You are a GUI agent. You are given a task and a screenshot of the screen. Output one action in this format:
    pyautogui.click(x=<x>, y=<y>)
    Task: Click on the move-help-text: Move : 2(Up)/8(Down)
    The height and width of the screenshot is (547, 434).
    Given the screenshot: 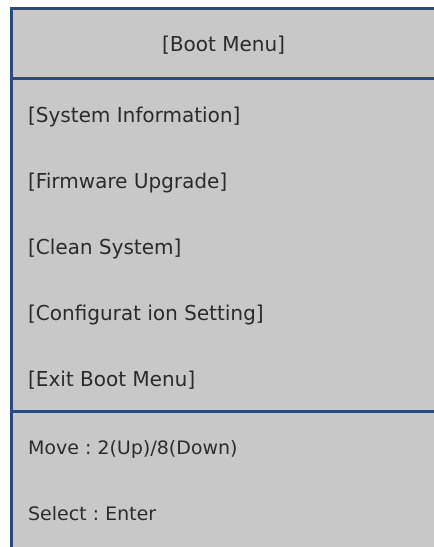 What is the action you would take?
    pyautogui.click(x=223, y=448)
    